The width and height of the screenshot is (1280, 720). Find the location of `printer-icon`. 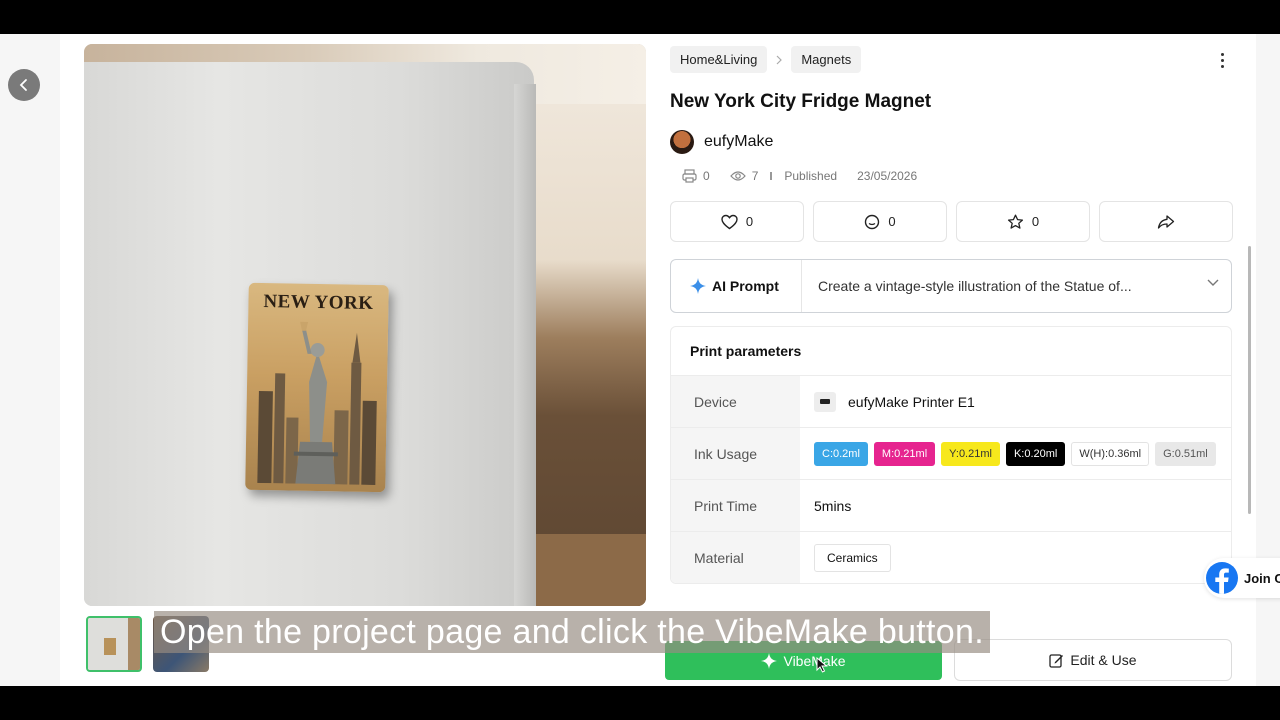

printer-icon is located at coordinates (689, 176).